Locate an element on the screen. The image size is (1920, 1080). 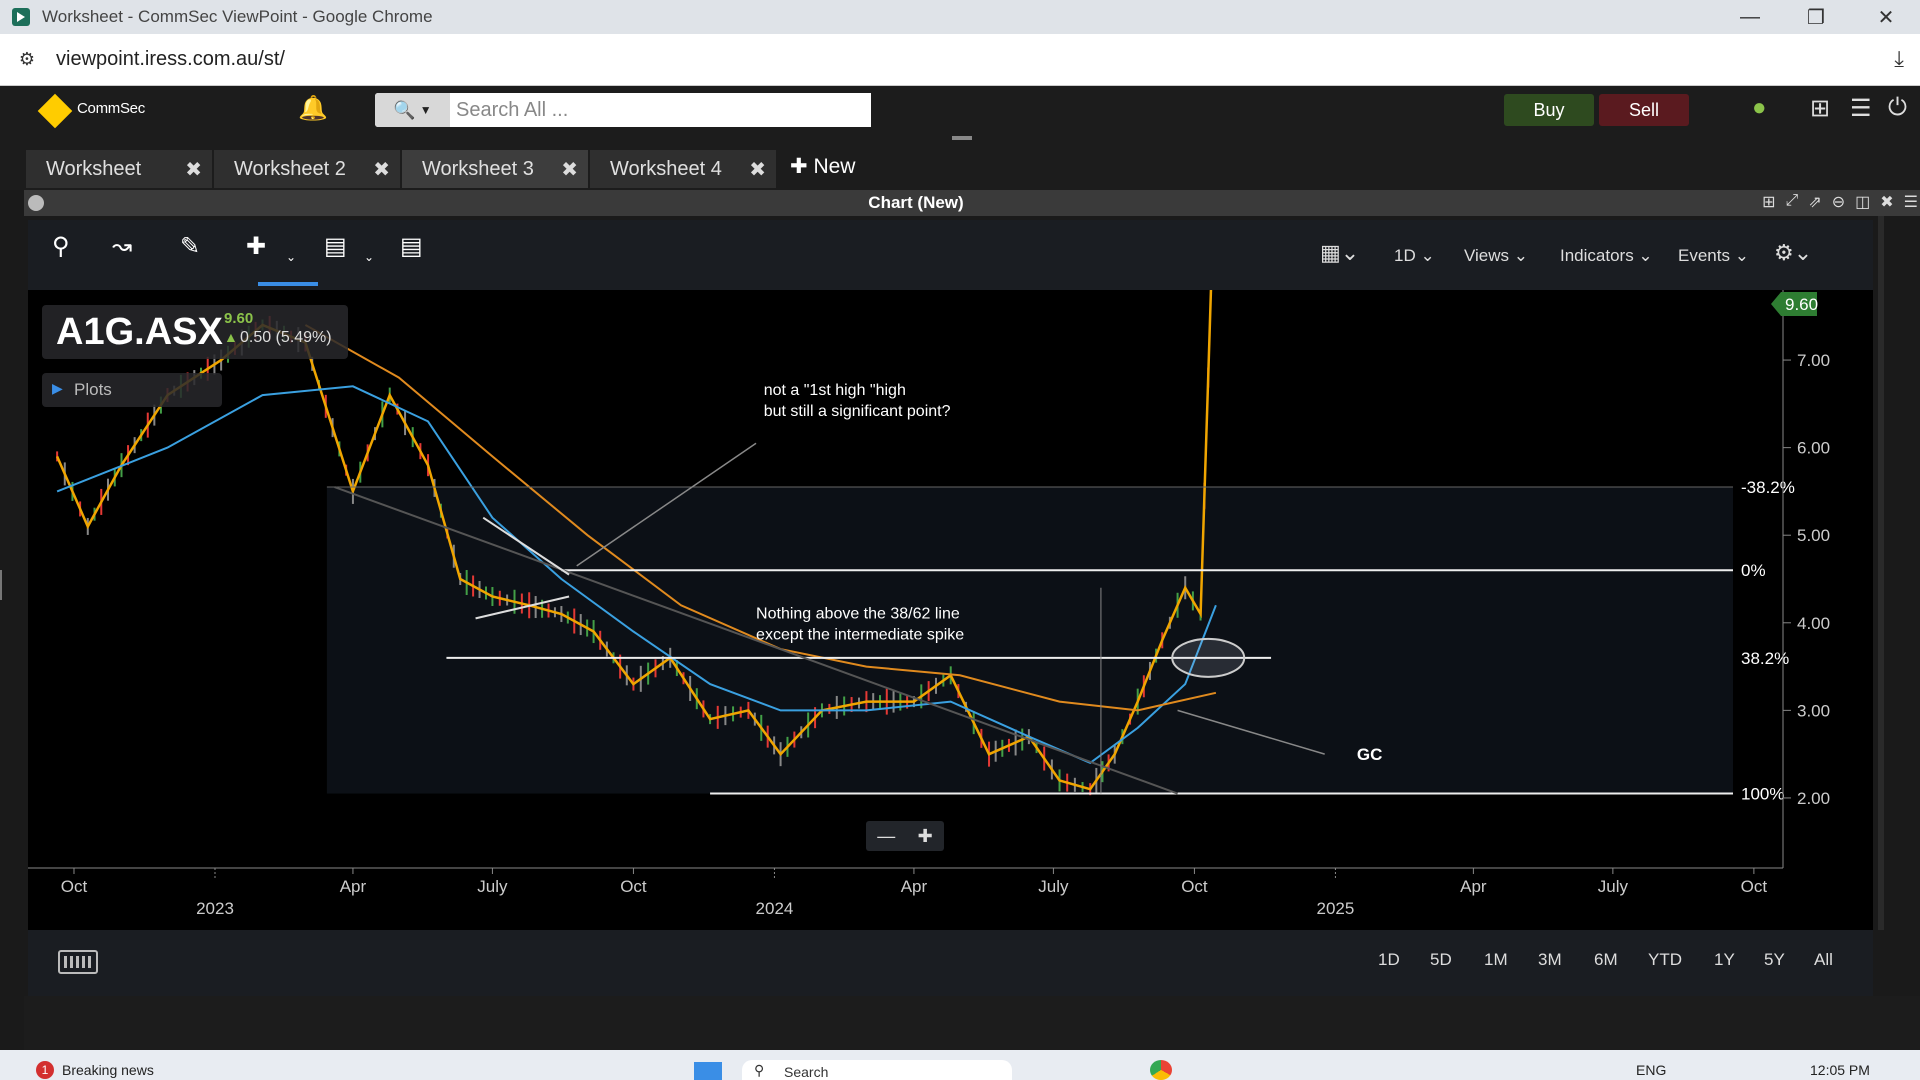
x-month-label: Oct is located at coordinates (74, 886).